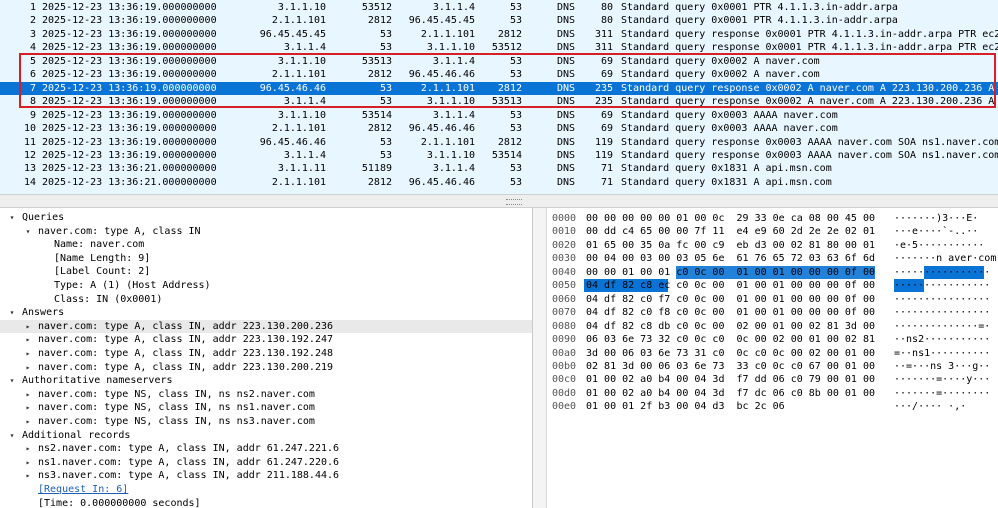 Image resolution: width=998 pixels, height=508 pixels. What do you see at coordinates (942, 353) in the screenshot?
I see `hex-ascii: =··ns1··········` at bounding box center [942, 353].